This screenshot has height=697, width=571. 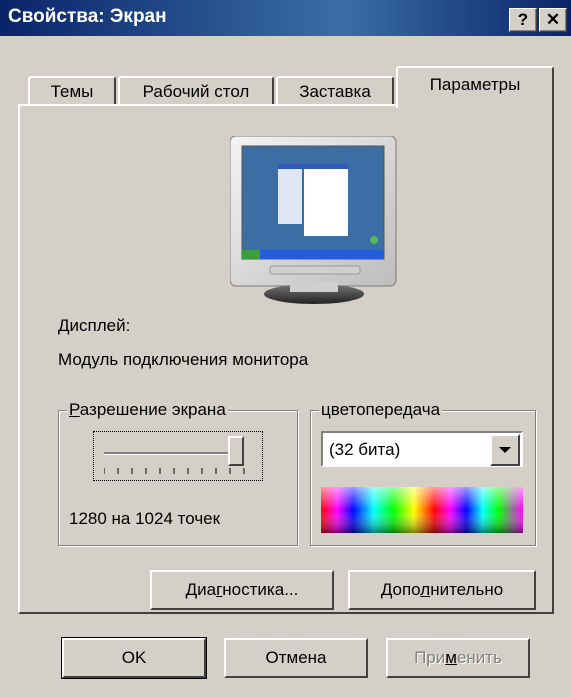 I want to click on color-depth-select: (32 бита), so click(x=422, y=449).